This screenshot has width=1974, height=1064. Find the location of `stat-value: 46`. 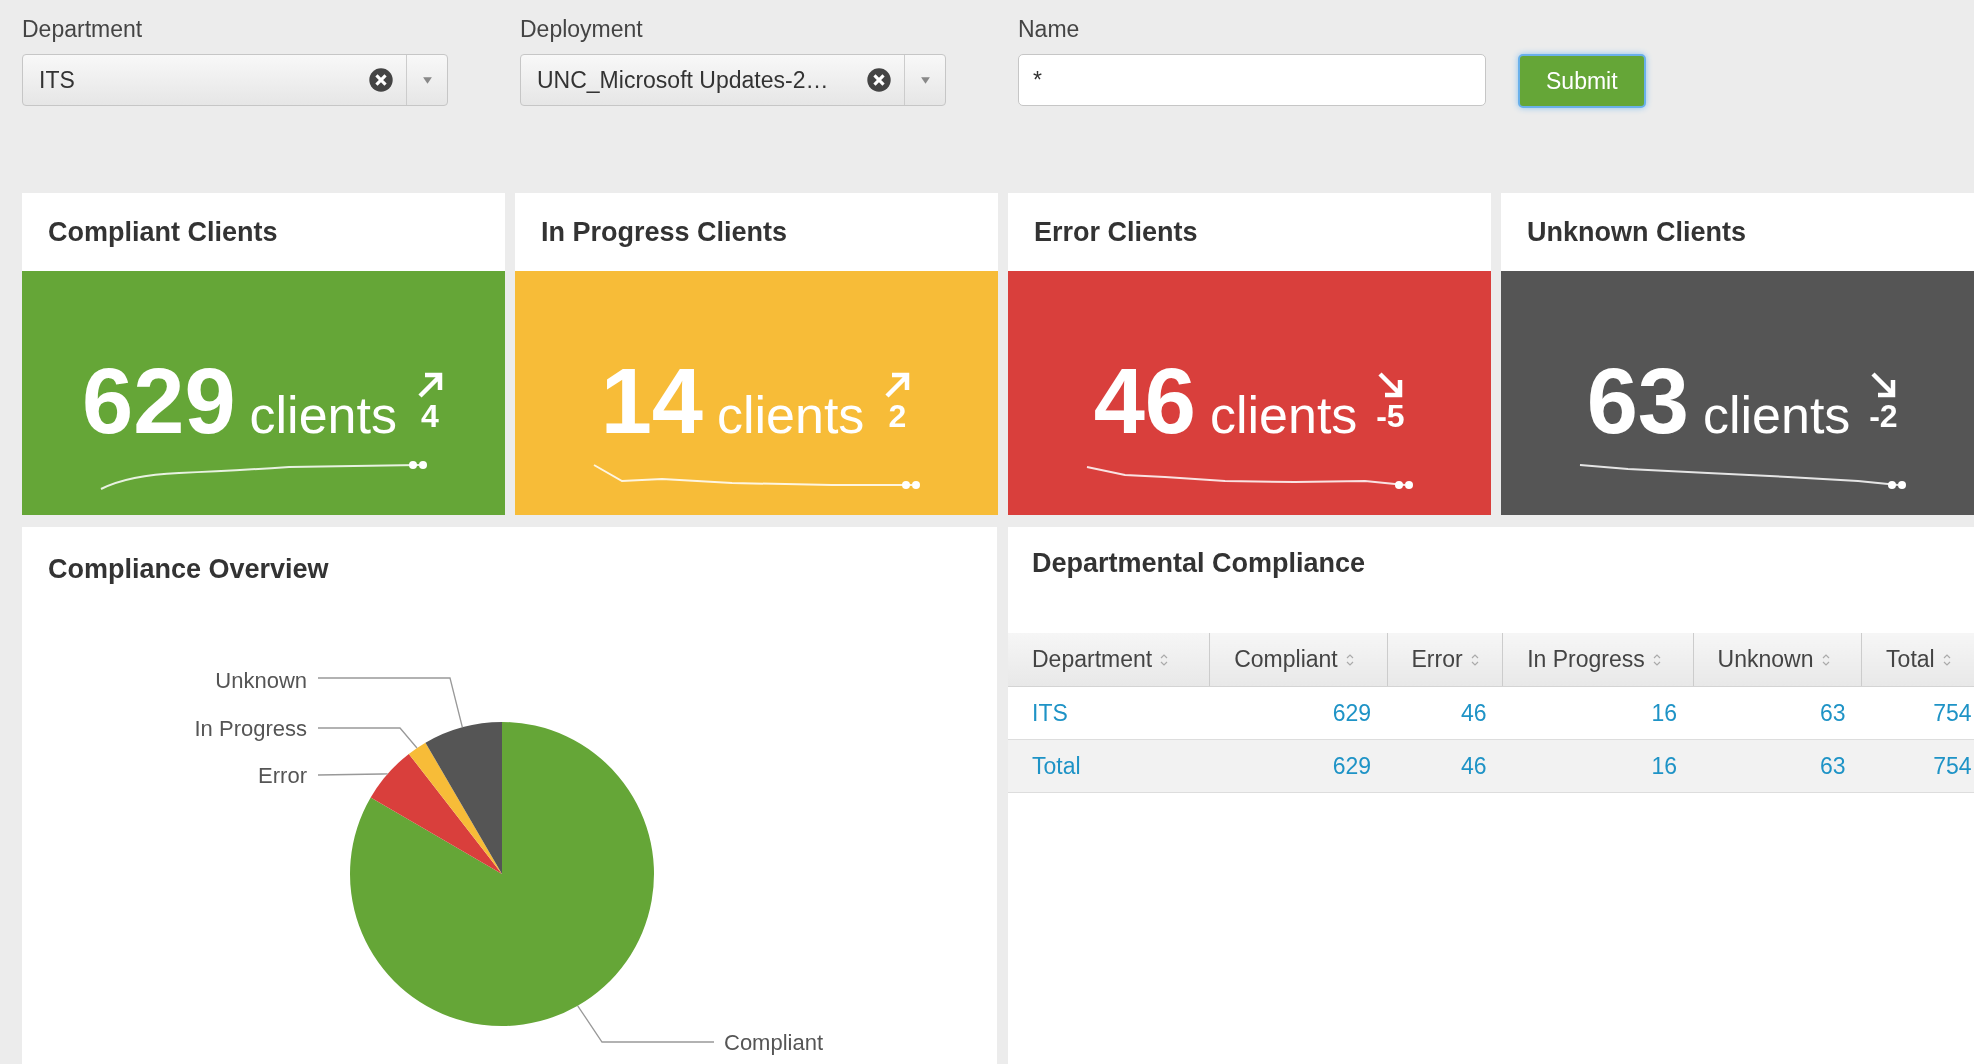

stat-value: 46 is located at coordinates (1144, 401).